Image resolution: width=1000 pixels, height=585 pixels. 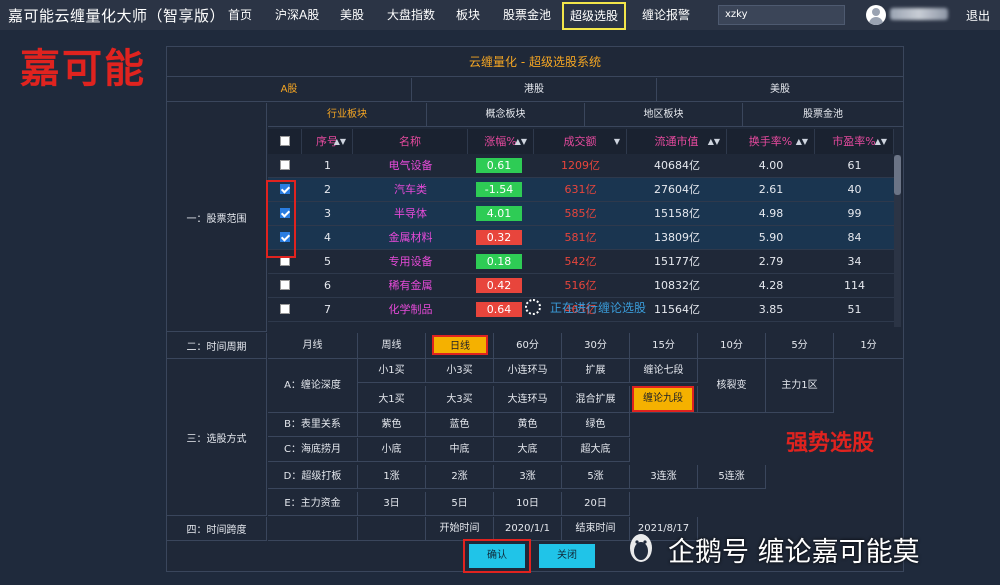 What do you see at coordinates (347, 115) in the screenshot?
I see `tab-industry: 行业板块` at bounding box center [347, 115].